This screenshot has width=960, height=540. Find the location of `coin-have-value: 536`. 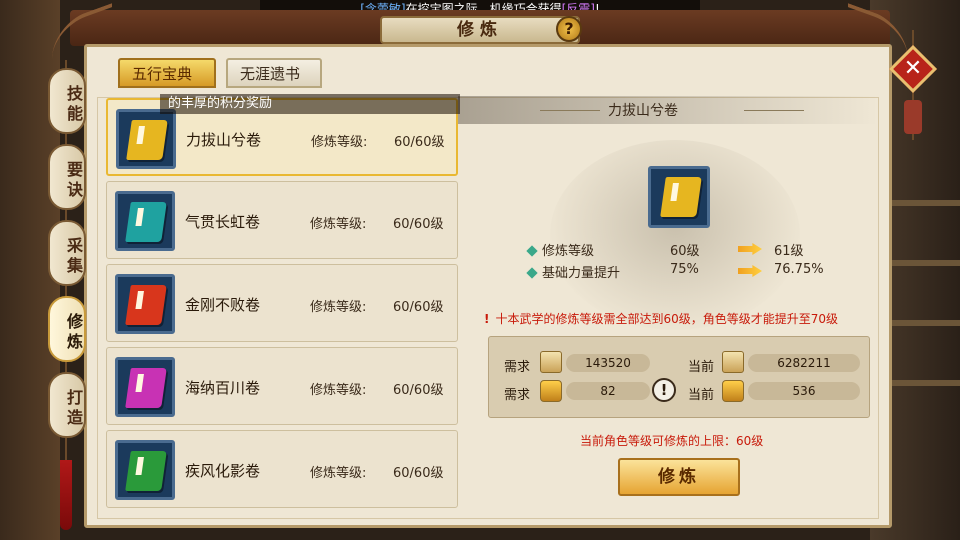

coin-have-value: 536 is located at coordinates (804, 391).